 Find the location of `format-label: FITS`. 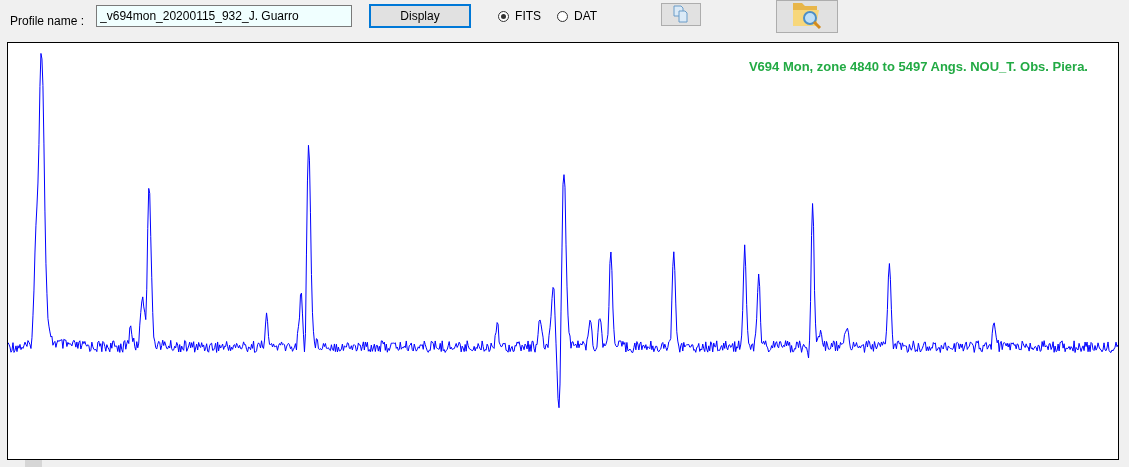

format-label: FITS is located at coordinates (528, 16).